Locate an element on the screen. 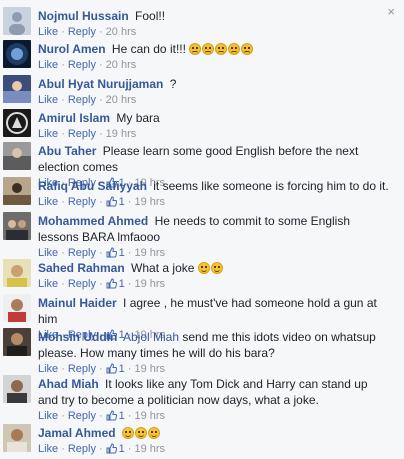 The image size is (404, 459). commenter-name: Nurol Amen is located at coordinates (72, 49).